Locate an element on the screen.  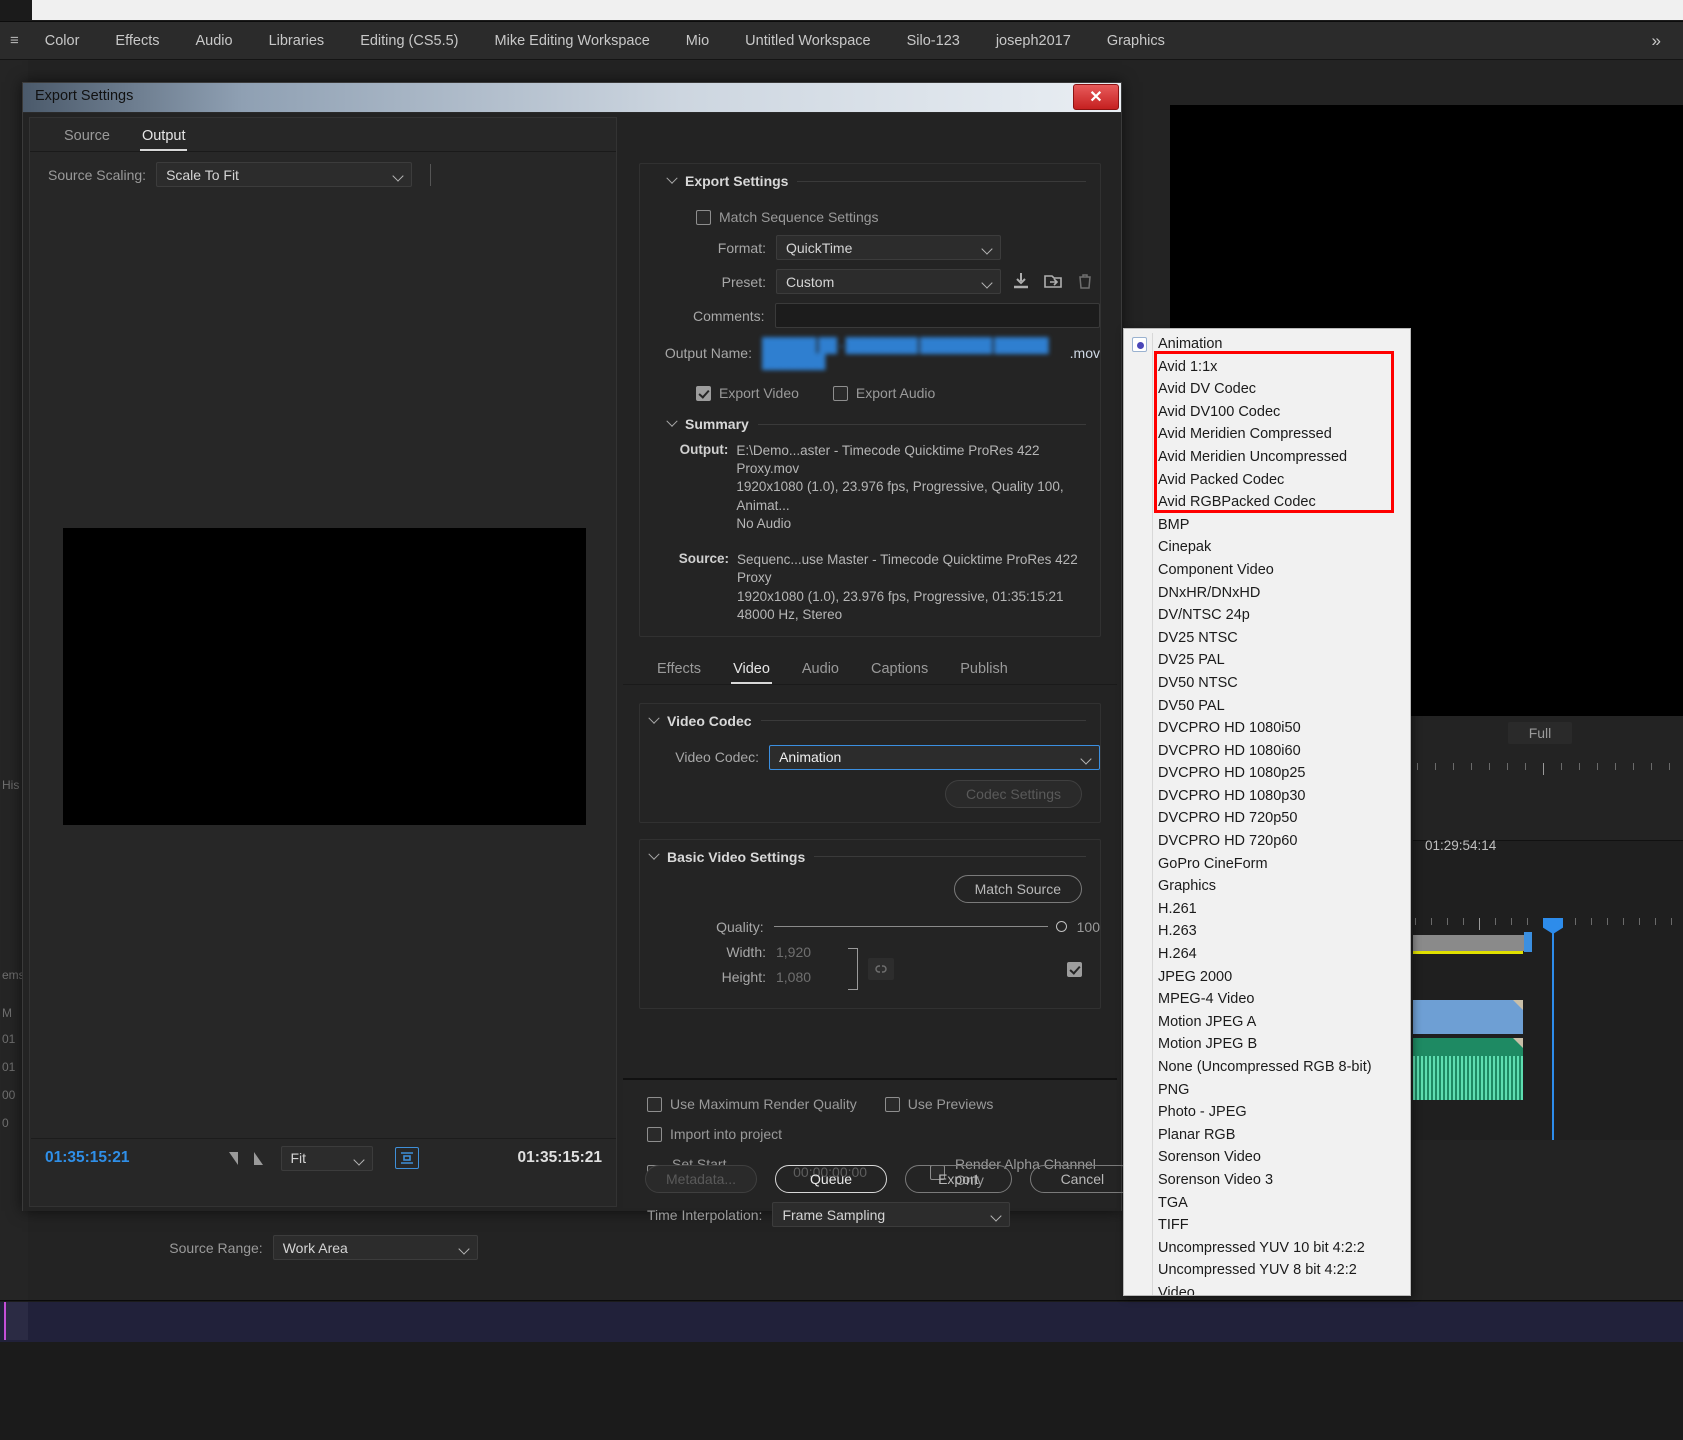
comments-input is located at coordinates (937, 315).